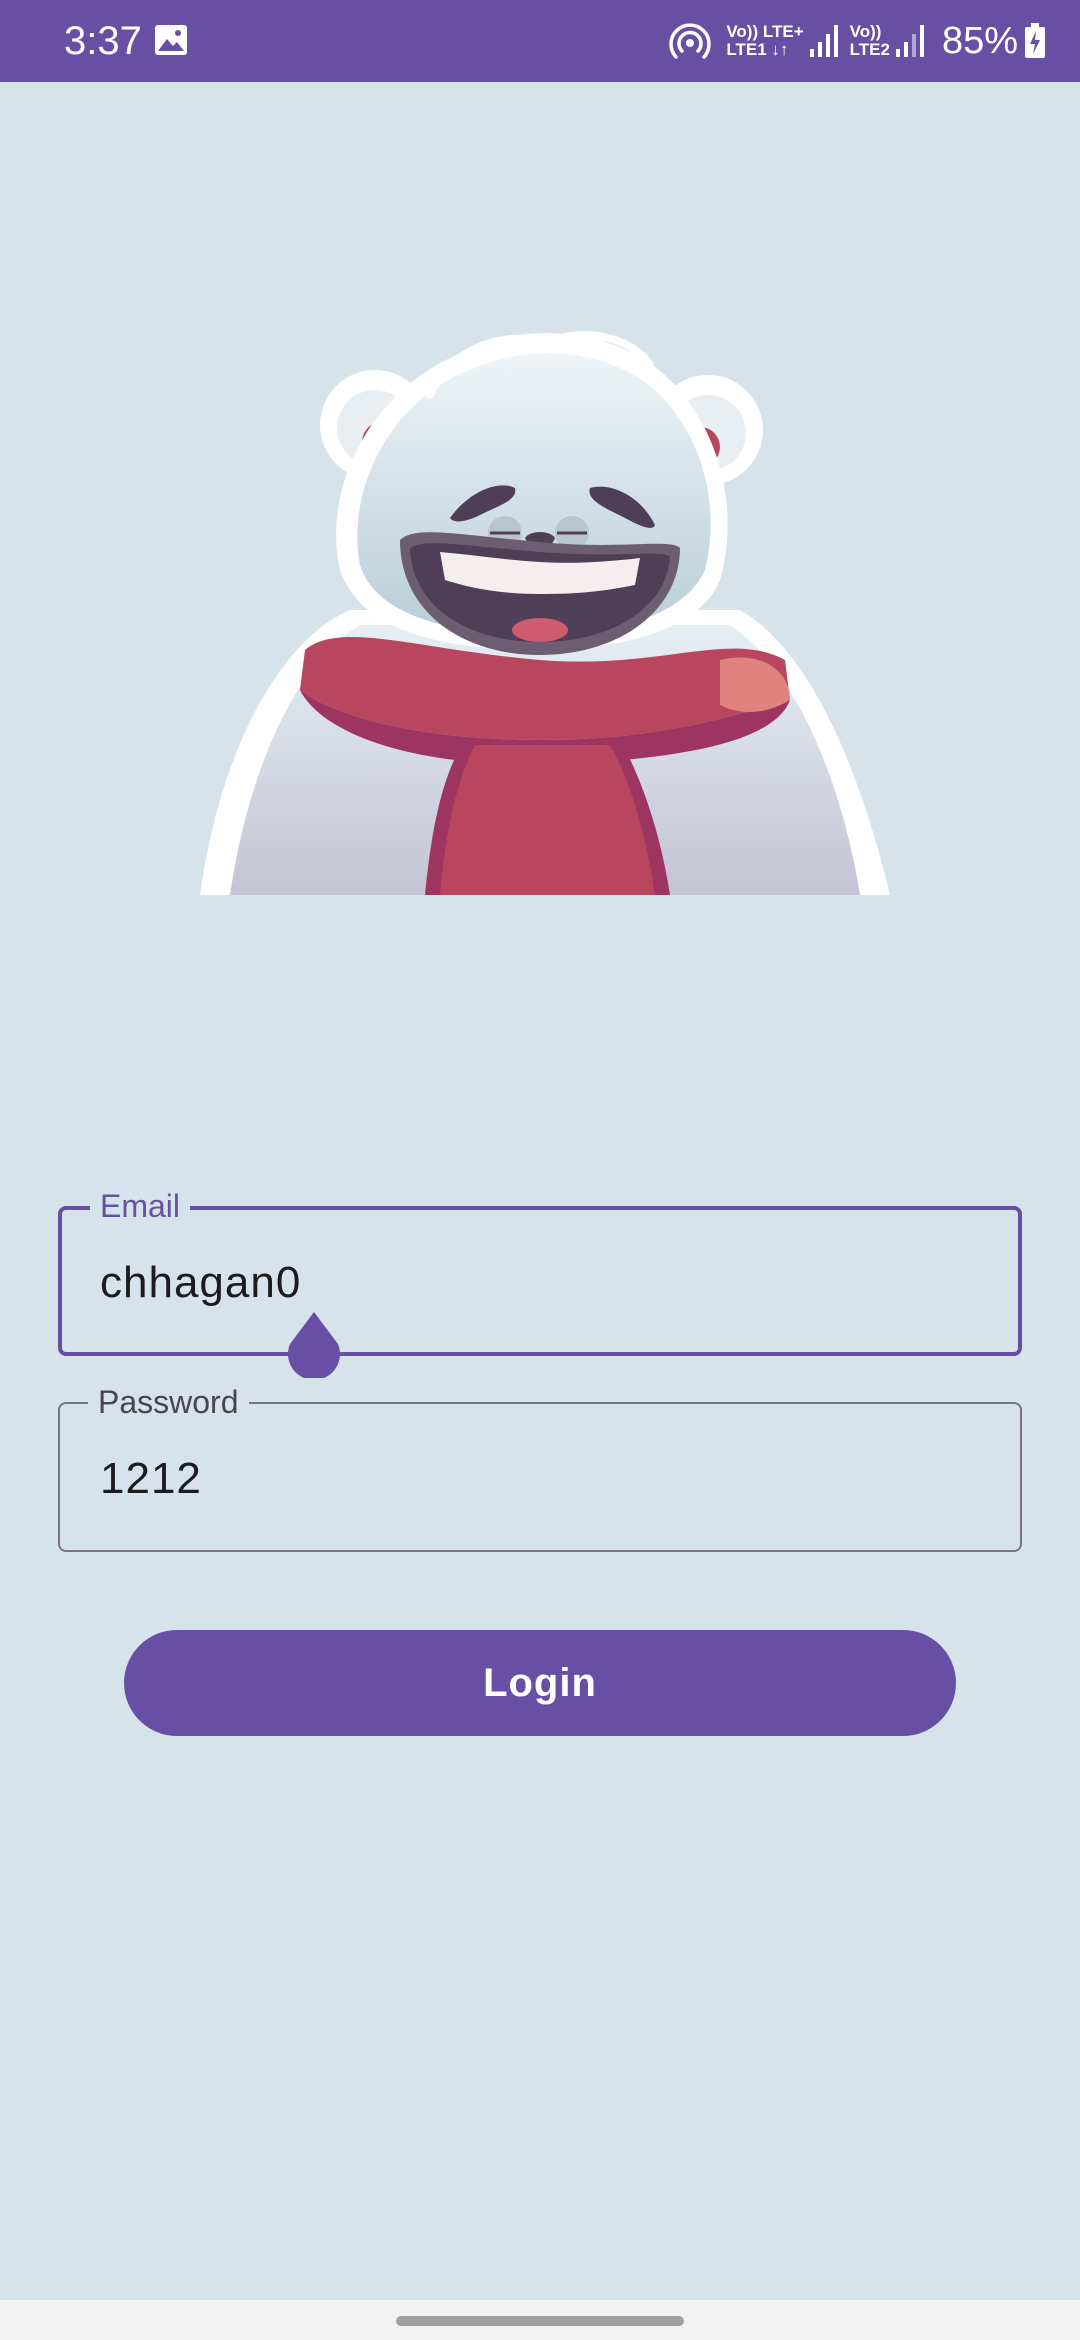 This screenshot has width=1080, height=2340. I want to click on login-button: Login, so click(540, 1683).